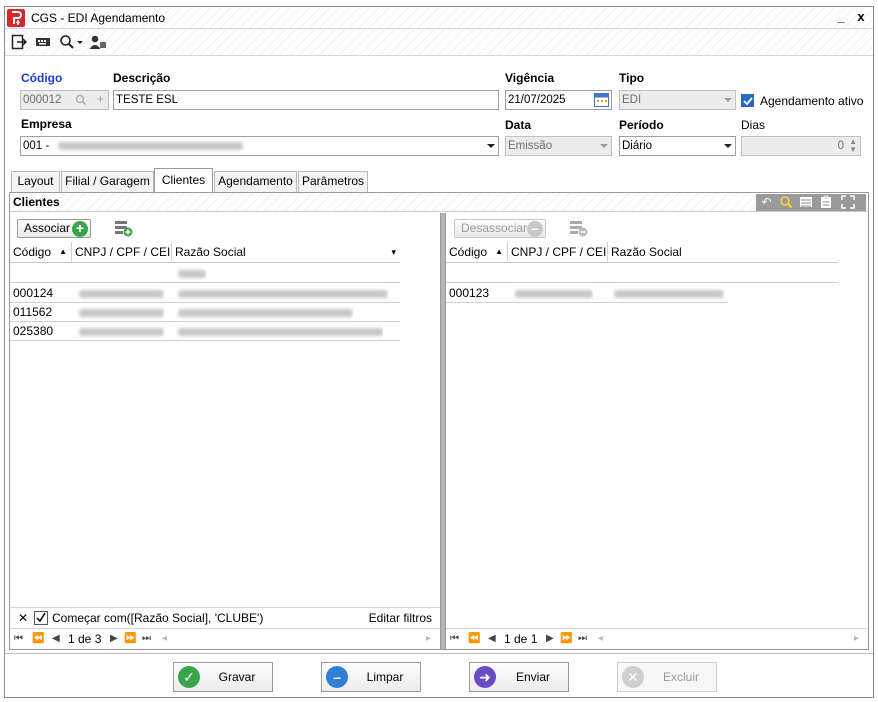 The width and height of the screenshot is (878, 702). Describe the element at coordinates (36, 146) in the screenshot. I see `empresa-value: 001 -` at that location.